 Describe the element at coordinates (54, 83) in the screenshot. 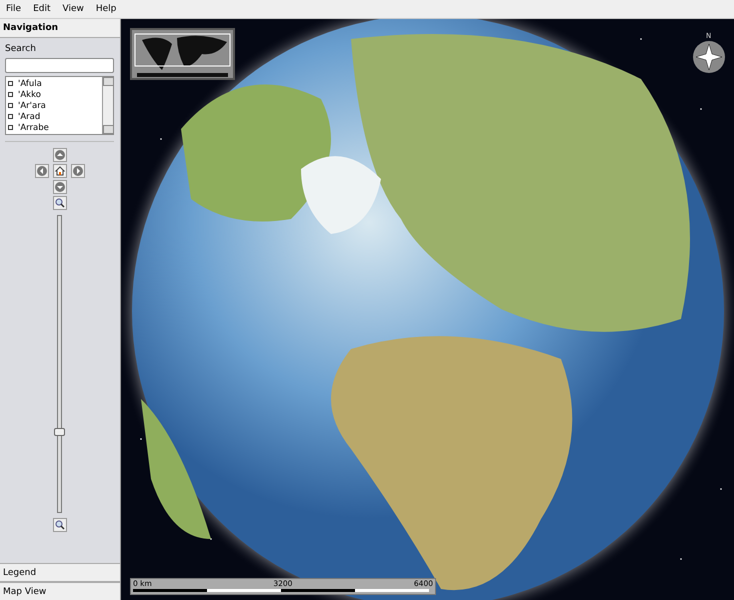

I see `place-item: 'Afula` at that location.